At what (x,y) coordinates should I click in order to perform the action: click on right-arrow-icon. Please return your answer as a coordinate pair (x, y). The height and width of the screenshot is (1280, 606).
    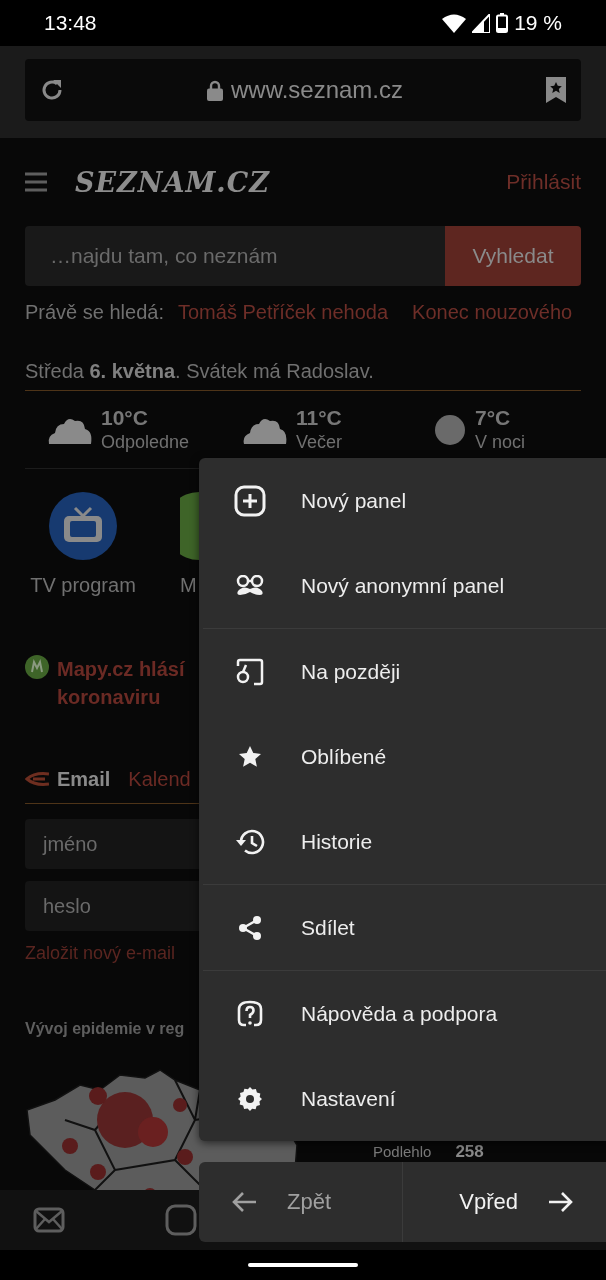
    Looking at the image, I should click on (561, 1202).